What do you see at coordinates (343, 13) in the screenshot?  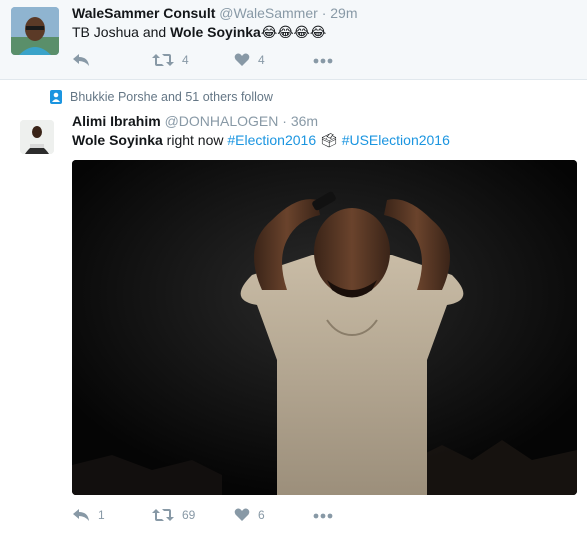 I see `timestamp: 29m` at bounding box center [343, 13].